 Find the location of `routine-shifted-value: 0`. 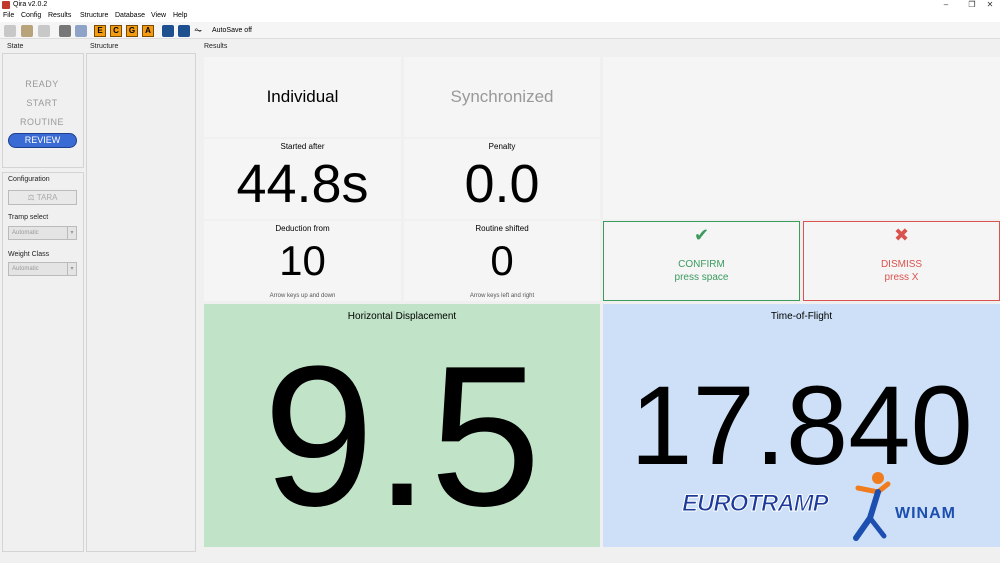

routine-shifted-value: 0 is located at coordinates (502, 260).